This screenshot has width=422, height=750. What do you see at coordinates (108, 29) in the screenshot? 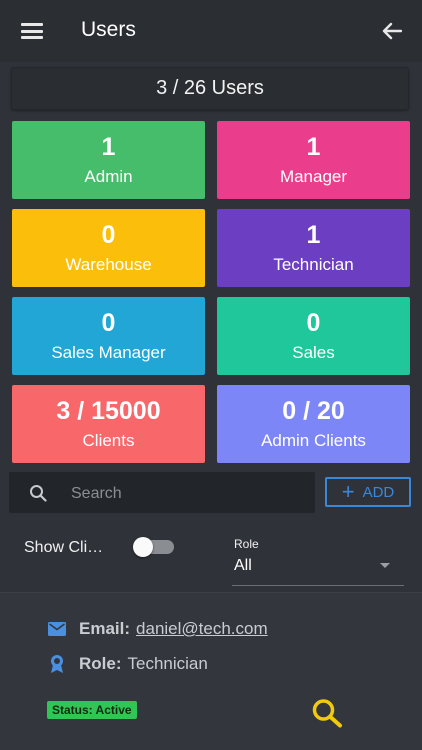
I see `page-title: Users` at bounding box center [108, 29].